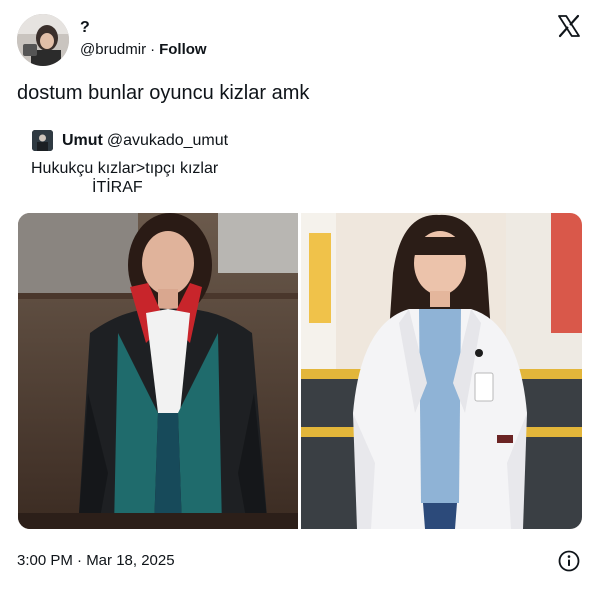 The height and width of the screenshot is (591, 600). What do you see at coordinates (82, 140) in the screenshot?
I see `quote-author-name: Umut` at bounding box center [82, 140].